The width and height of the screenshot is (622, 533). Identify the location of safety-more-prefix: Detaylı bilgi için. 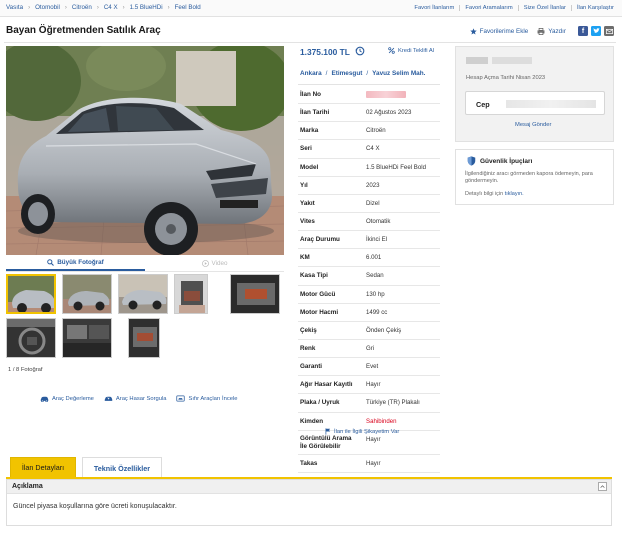
(484, 194).